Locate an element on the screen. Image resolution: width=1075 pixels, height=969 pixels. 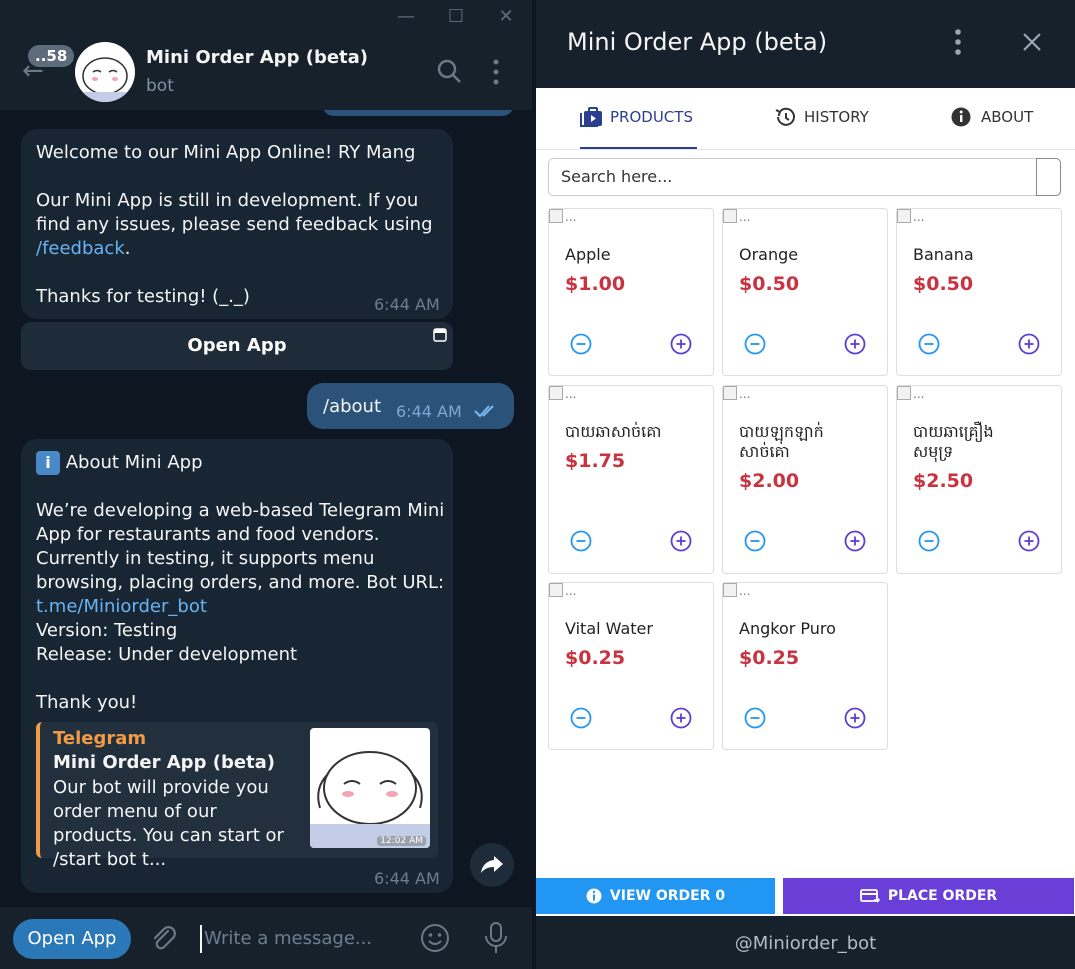
unread-badge: ..58 is located at coordinates (51, 56).